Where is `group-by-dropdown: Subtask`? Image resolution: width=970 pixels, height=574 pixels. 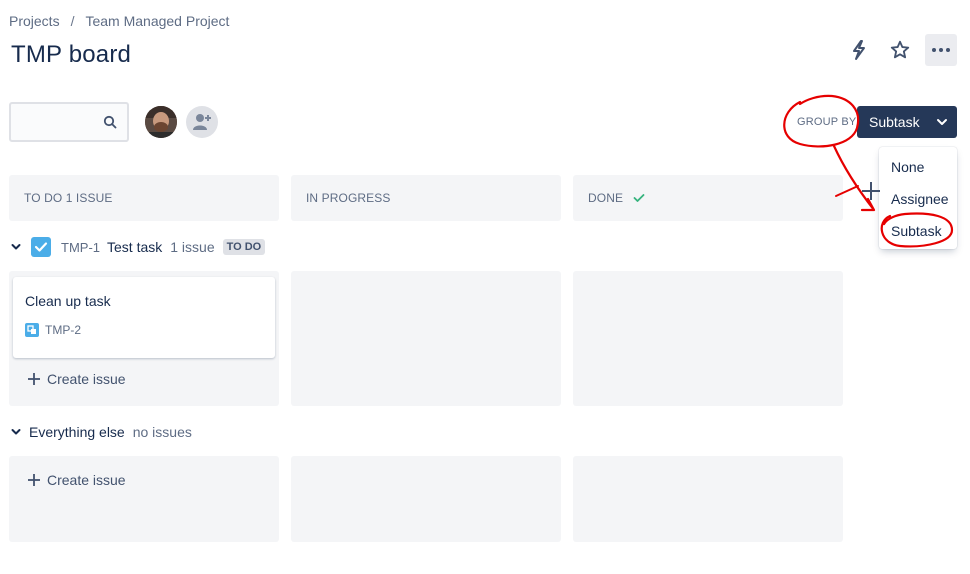
group-by-dropdown: Subtask is located at coordinates (907, 122).